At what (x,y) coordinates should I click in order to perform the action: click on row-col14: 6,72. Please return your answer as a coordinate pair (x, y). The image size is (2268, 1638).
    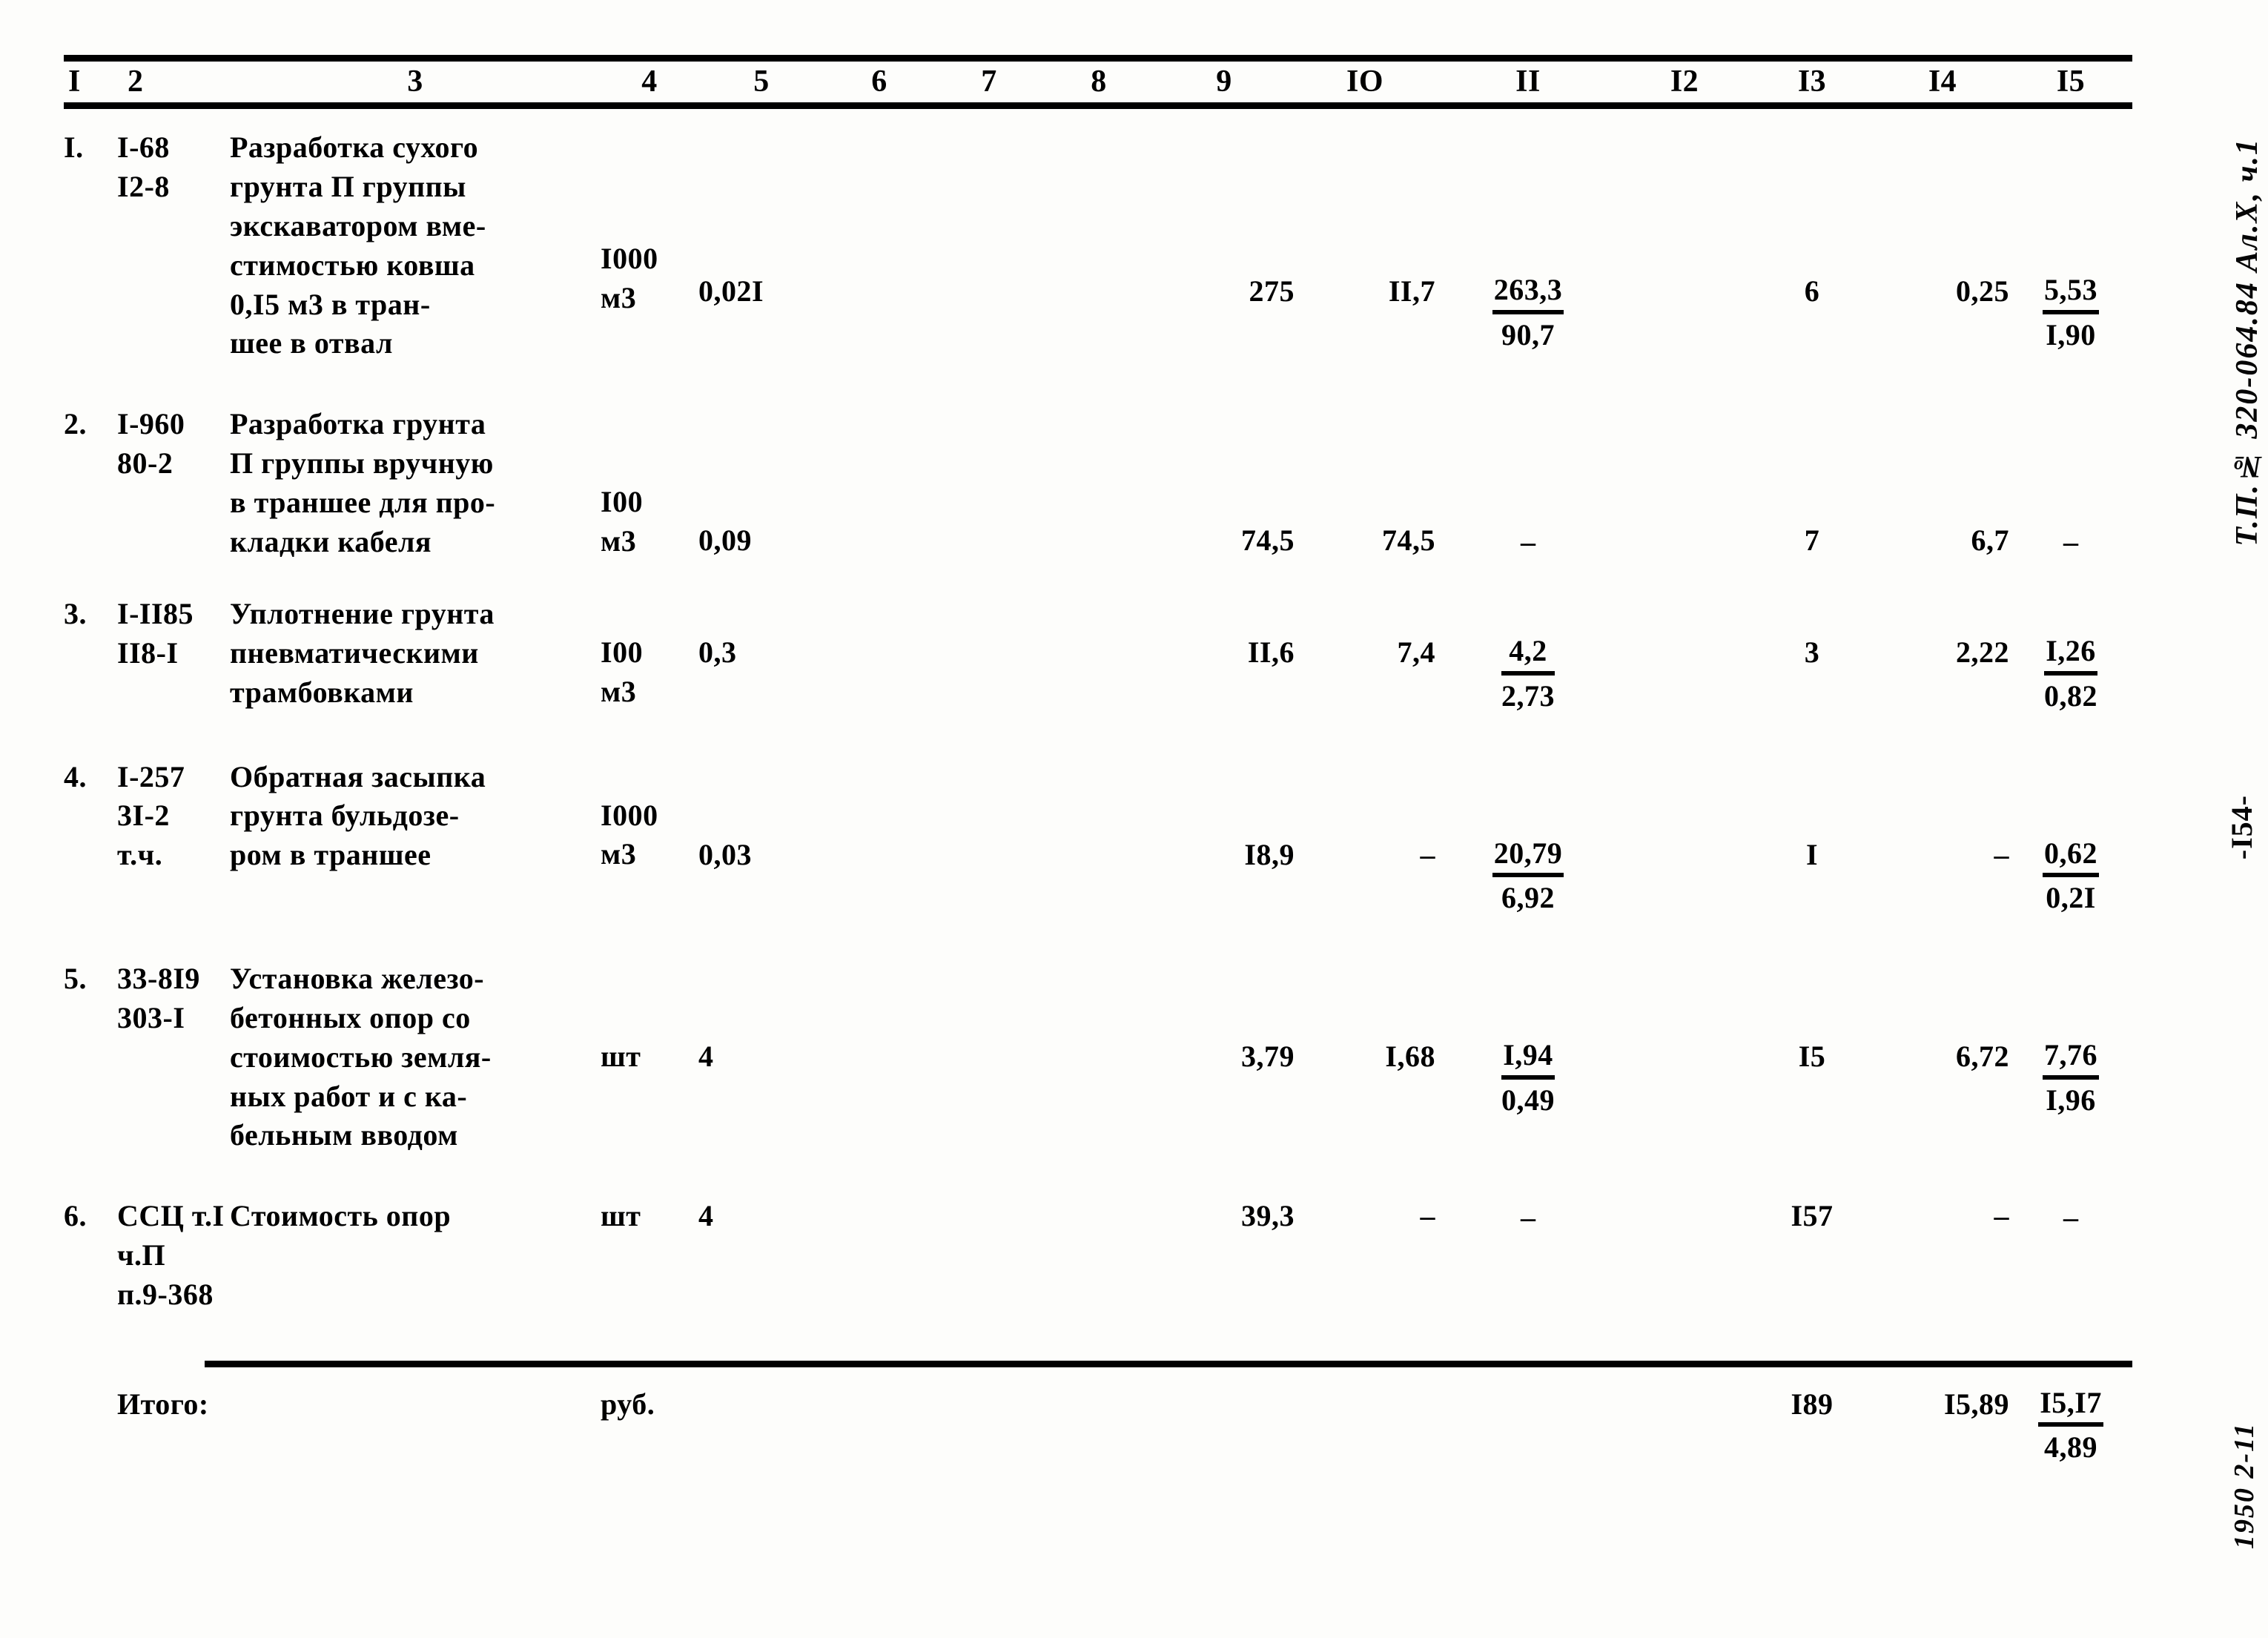
    Looking at the image, I should click on (1982, 1057).